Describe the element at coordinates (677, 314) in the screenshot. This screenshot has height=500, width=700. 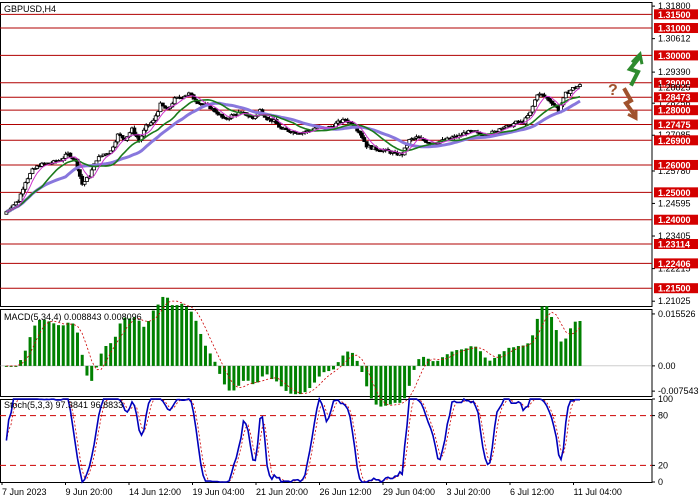
I see `macd-tick-label: 0.015526` at that location.